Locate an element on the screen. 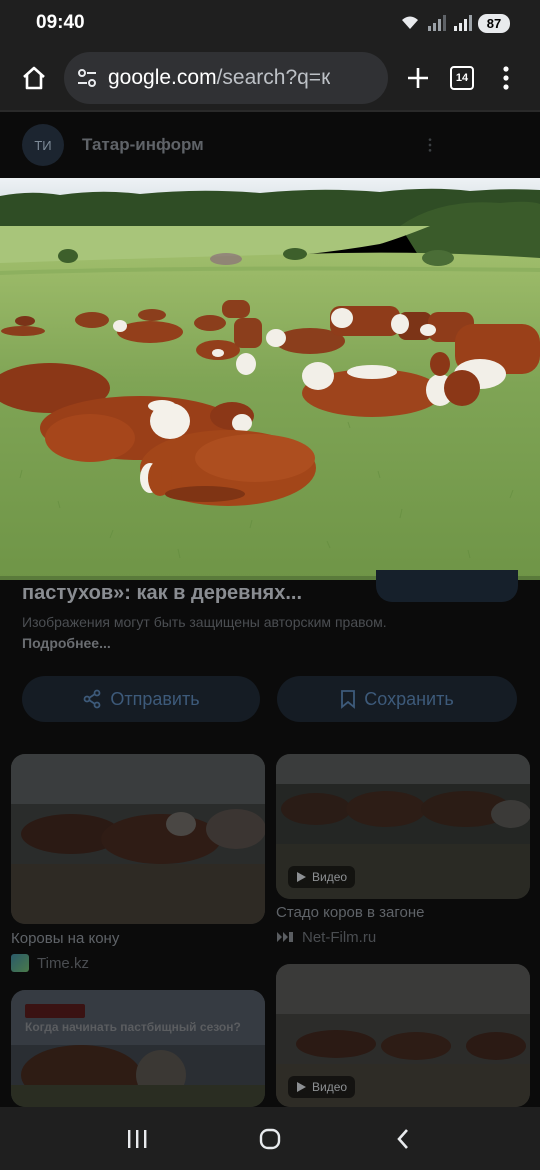 The image size is (540, 1170). related-card-2: Видео is located at coordinates (403, 826).